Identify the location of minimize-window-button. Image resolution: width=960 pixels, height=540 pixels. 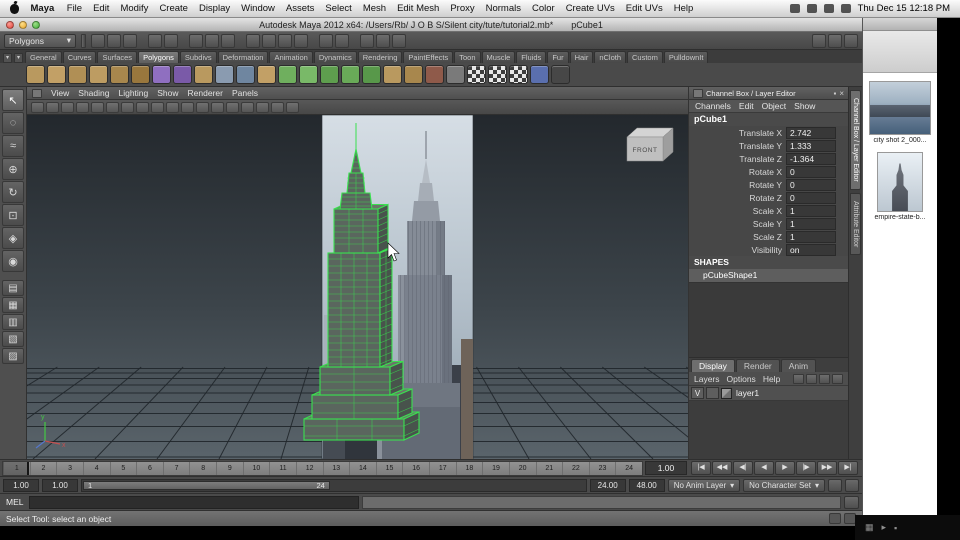
(23, 24).